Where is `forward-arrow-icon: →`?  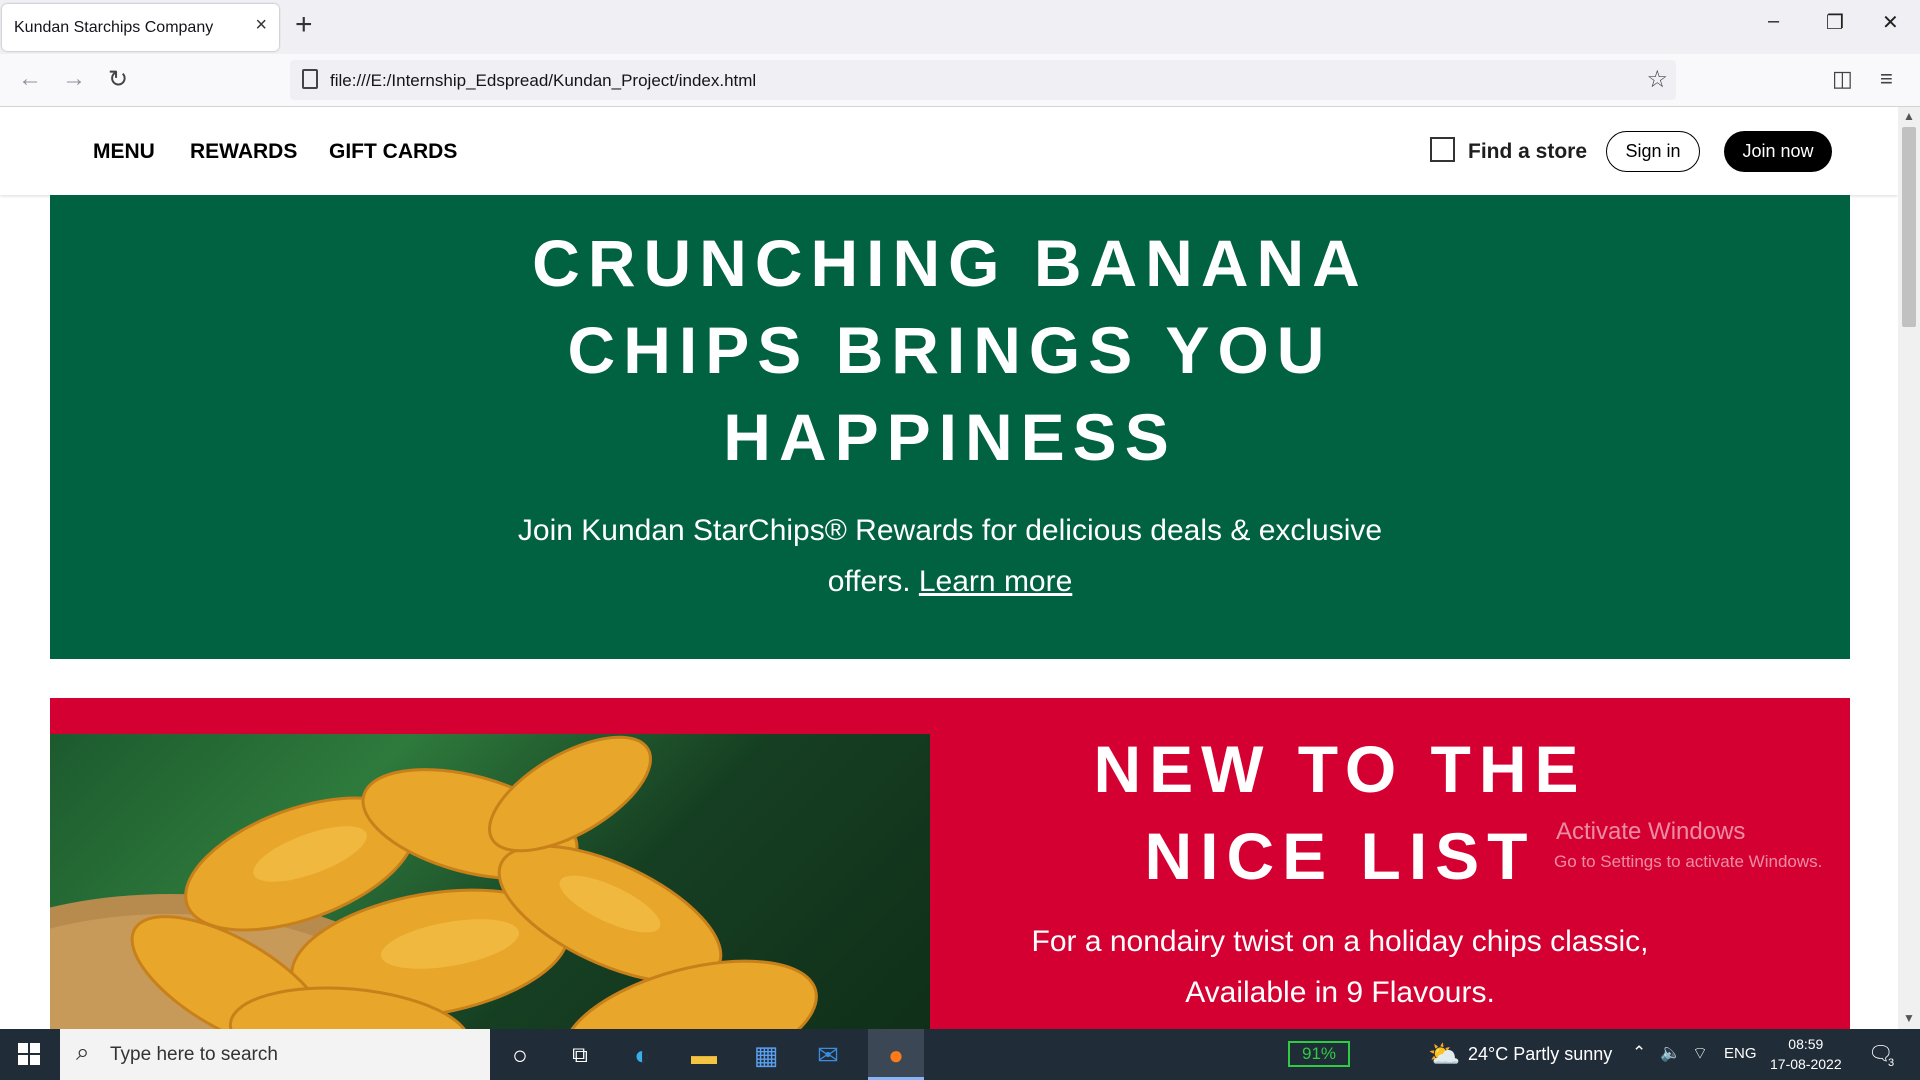 forward-arrow-icon: → is located at coordinates (74, 79).